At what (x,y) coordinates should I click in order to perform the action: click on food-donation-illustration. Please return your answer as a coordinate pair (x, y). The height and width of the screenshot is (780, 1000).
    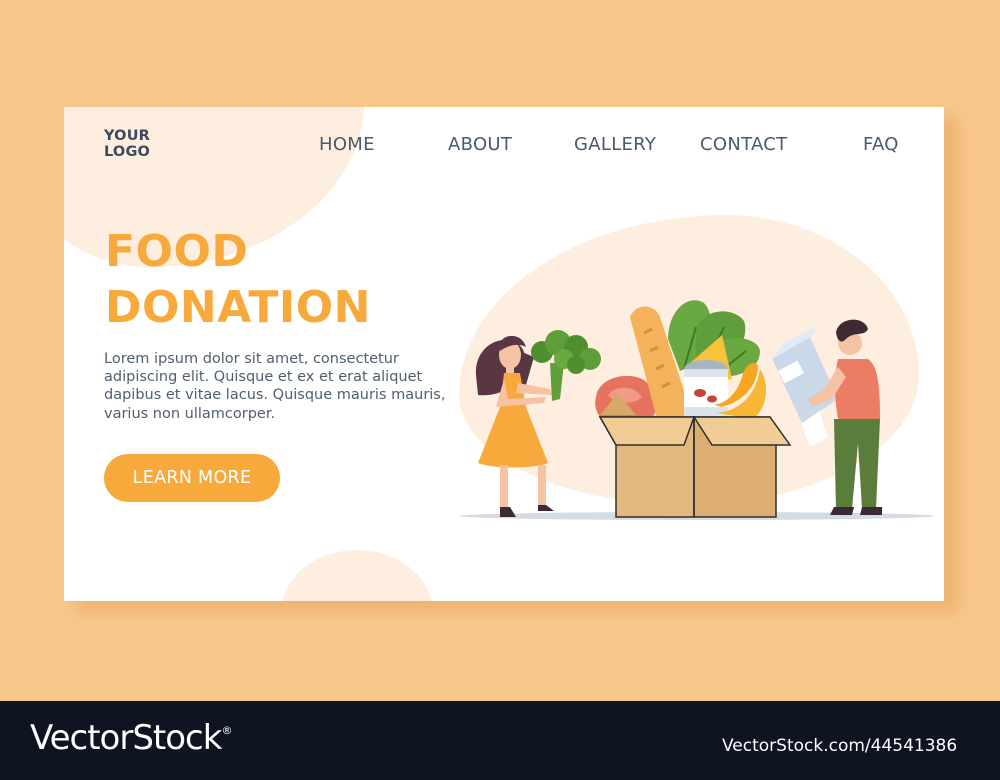
    Looking at the image, I should click on (697, 410).